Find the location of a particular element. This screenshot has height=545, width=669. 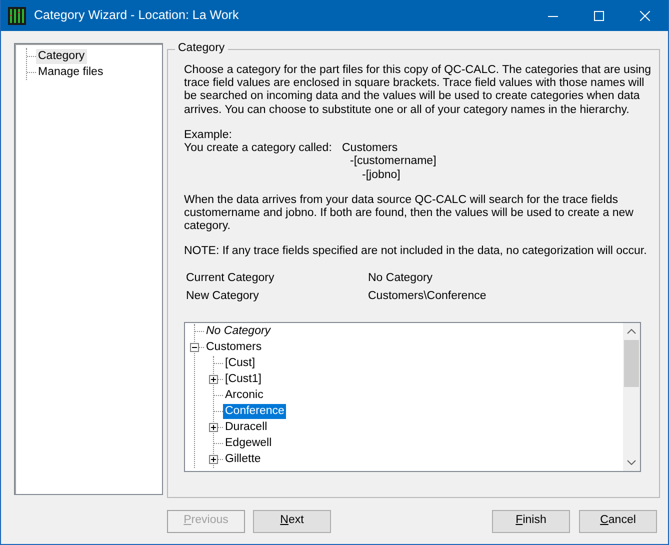

tree-item: Arconic is located at coordinates (244, 396).